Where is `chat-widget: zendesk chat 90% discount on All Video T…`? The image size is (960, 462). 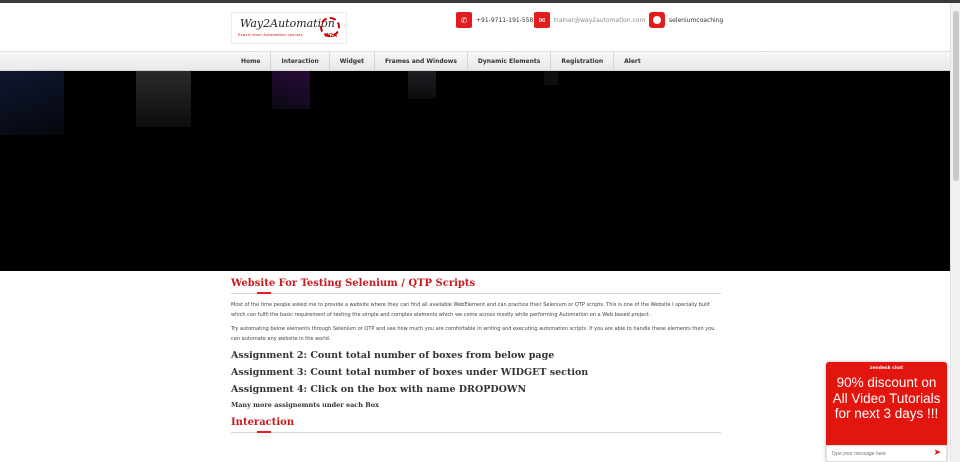 chat-widget: zendesk chat 90% discount on All Video T… is located at coordinates (886, 412).